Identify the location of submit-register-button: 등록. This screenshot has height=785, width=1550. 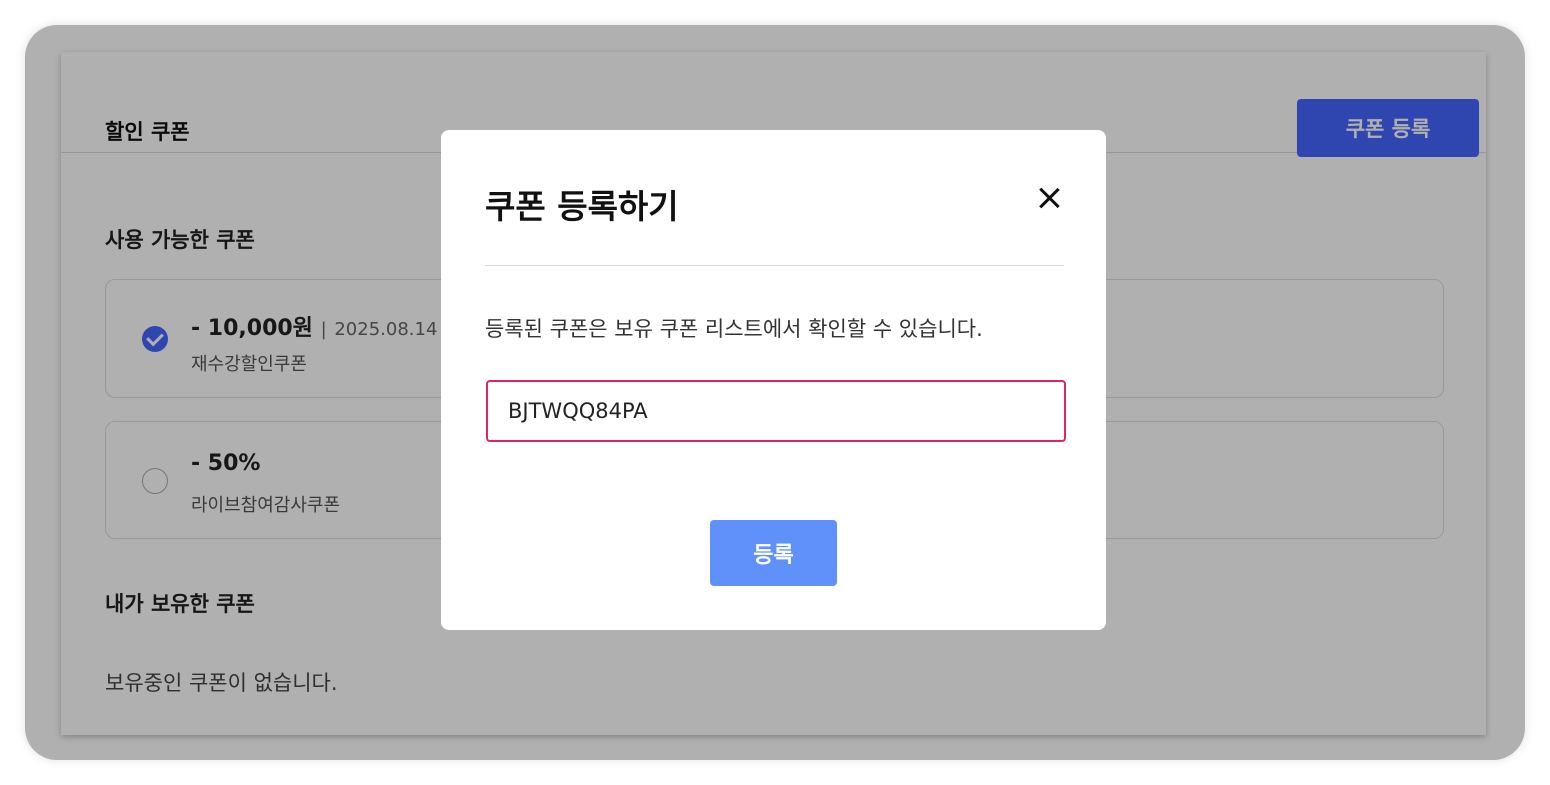
(773, 553).